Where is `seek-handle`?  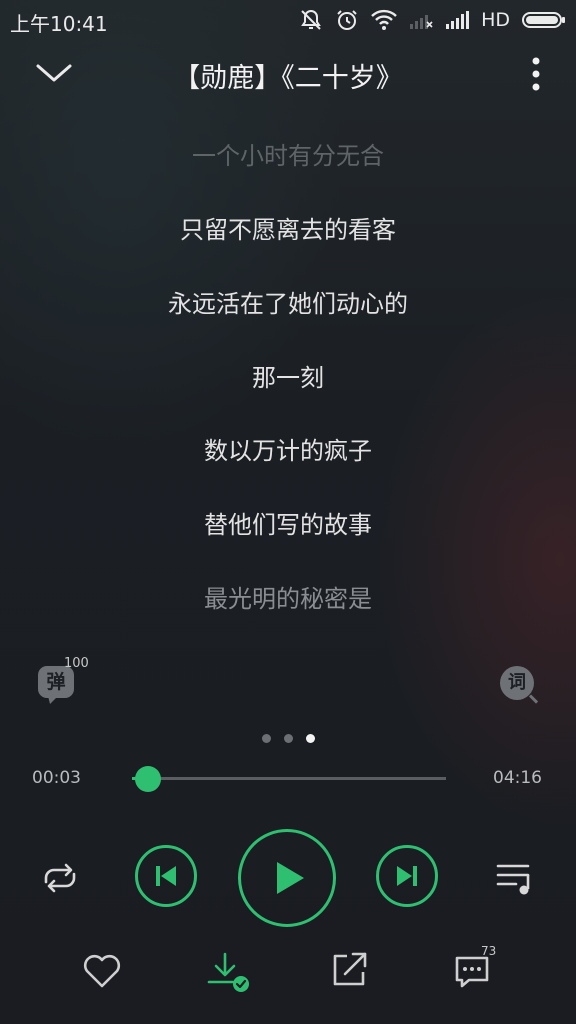
seek-handle is located at coordinates (148, 779).